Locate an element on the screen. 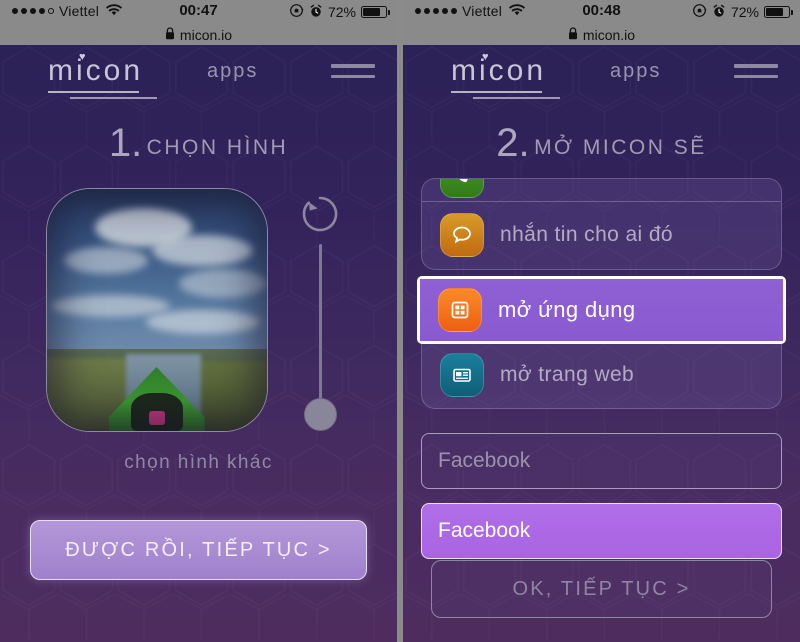  left-step-heading: 1. CHỌN HÌNH is located at coordinates (198, 143).